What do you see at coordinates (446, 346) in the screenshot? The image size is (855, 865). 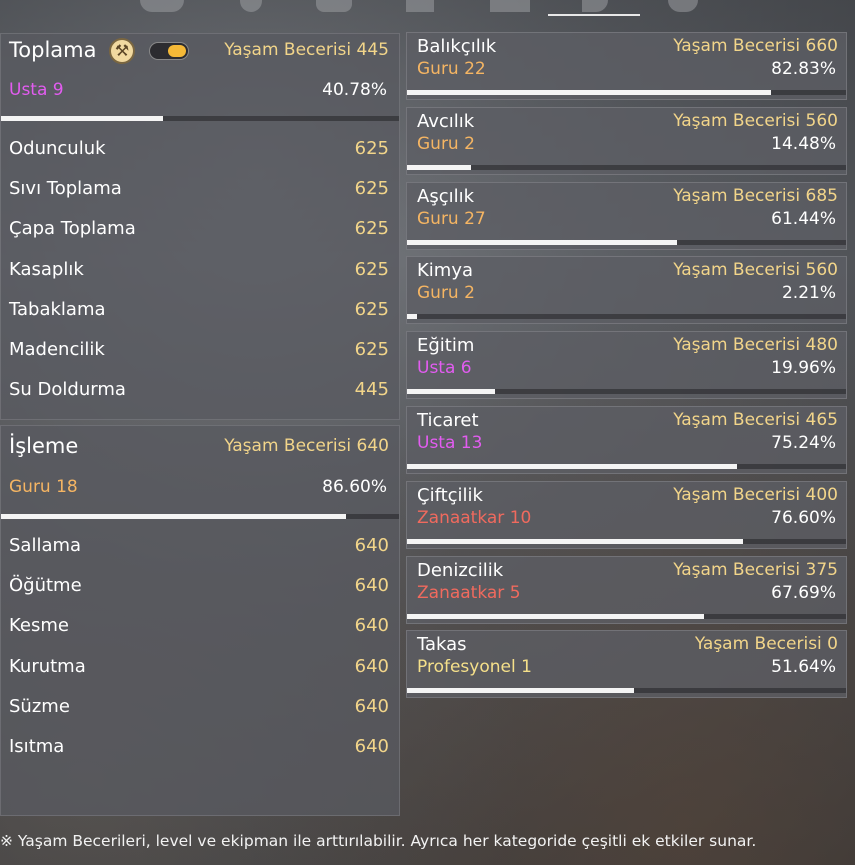 I see `skill-name: Eğitim` at bounding box center [446, 346].